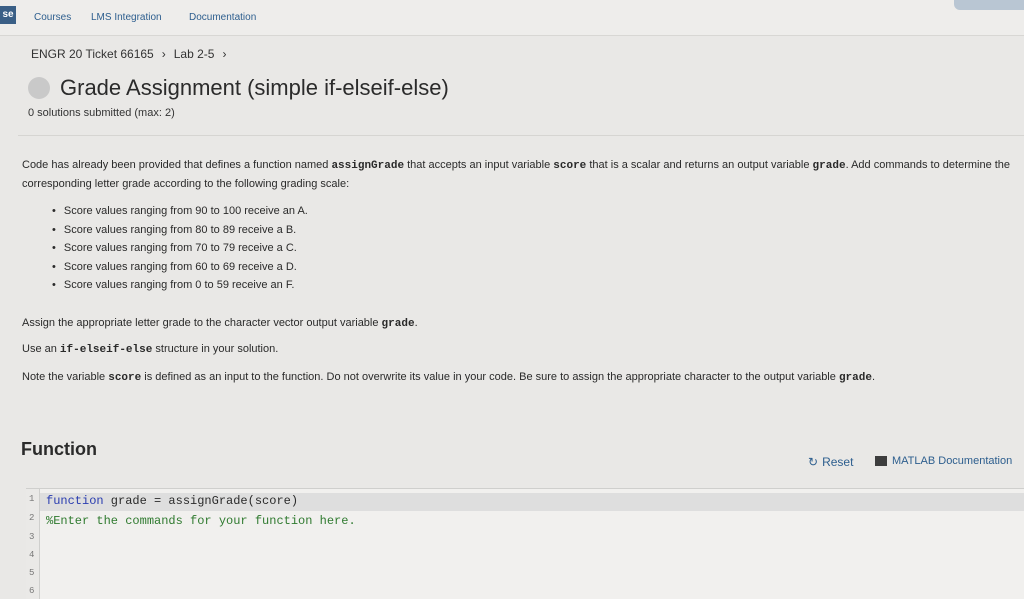  Describe the element at coordinates (32, 591) in the screenshot. I see `line-number: 6` at that location.